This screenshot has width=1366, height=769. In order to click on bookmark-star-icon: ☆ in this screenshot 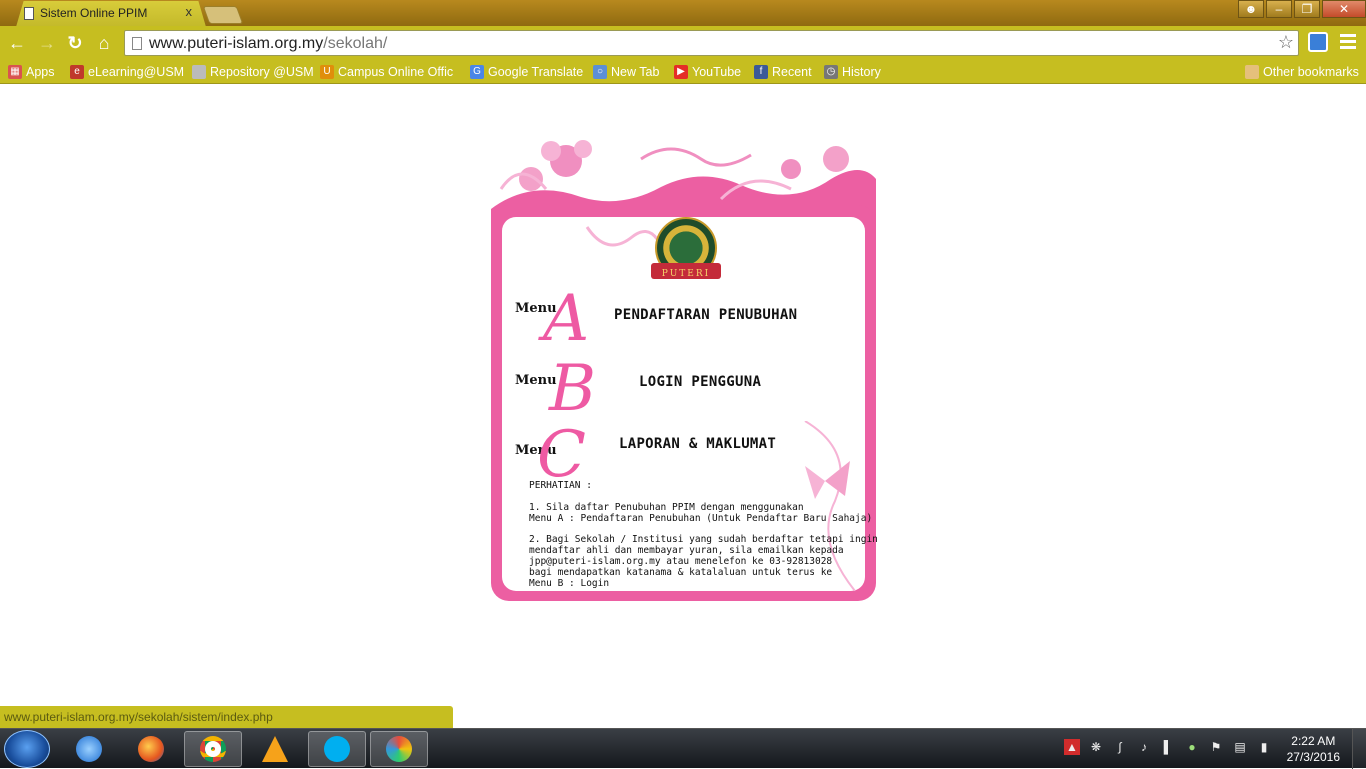, I will do `click(1286, 42)`.